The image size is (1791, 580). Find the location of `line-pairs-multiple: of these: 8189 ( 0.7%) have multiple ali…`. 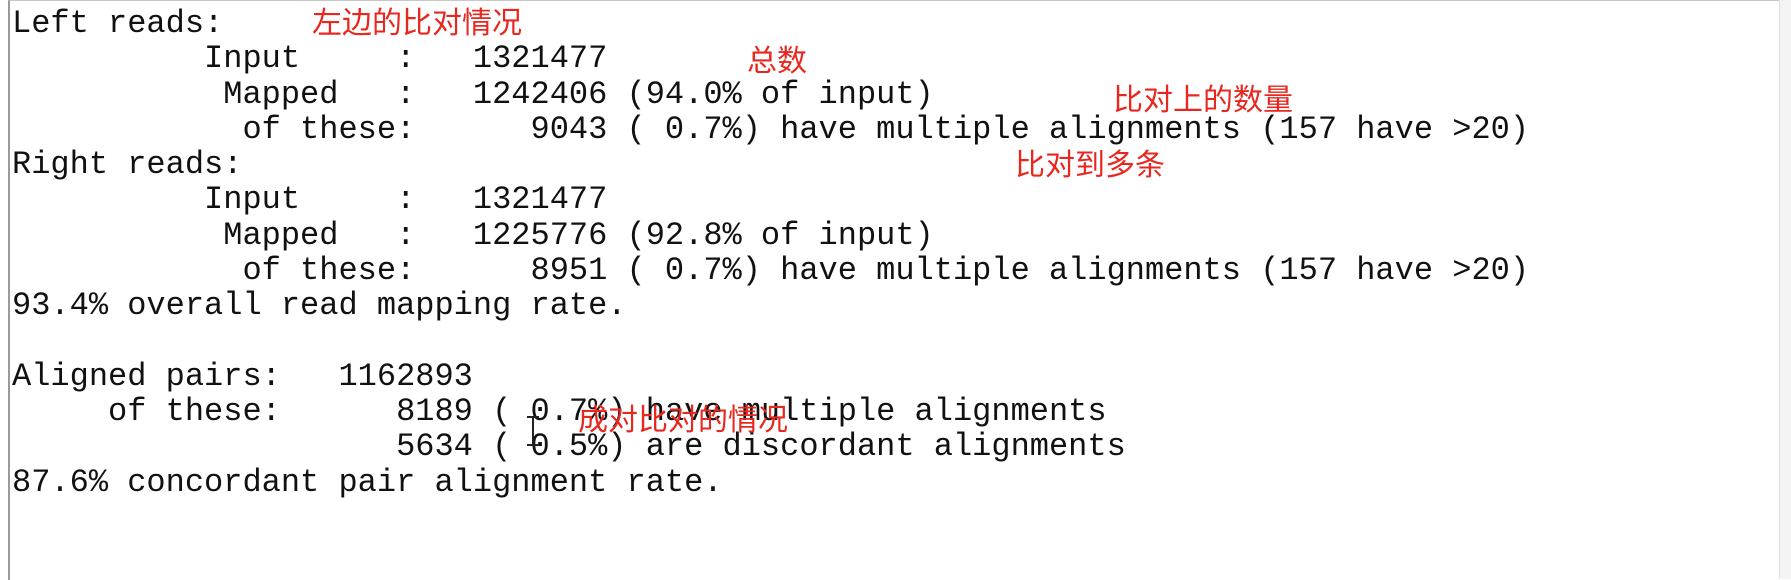

line-pairs-multiple: of these: 8189 ( 0.7%) have multiple ali… is located at coordinates (559, 411).